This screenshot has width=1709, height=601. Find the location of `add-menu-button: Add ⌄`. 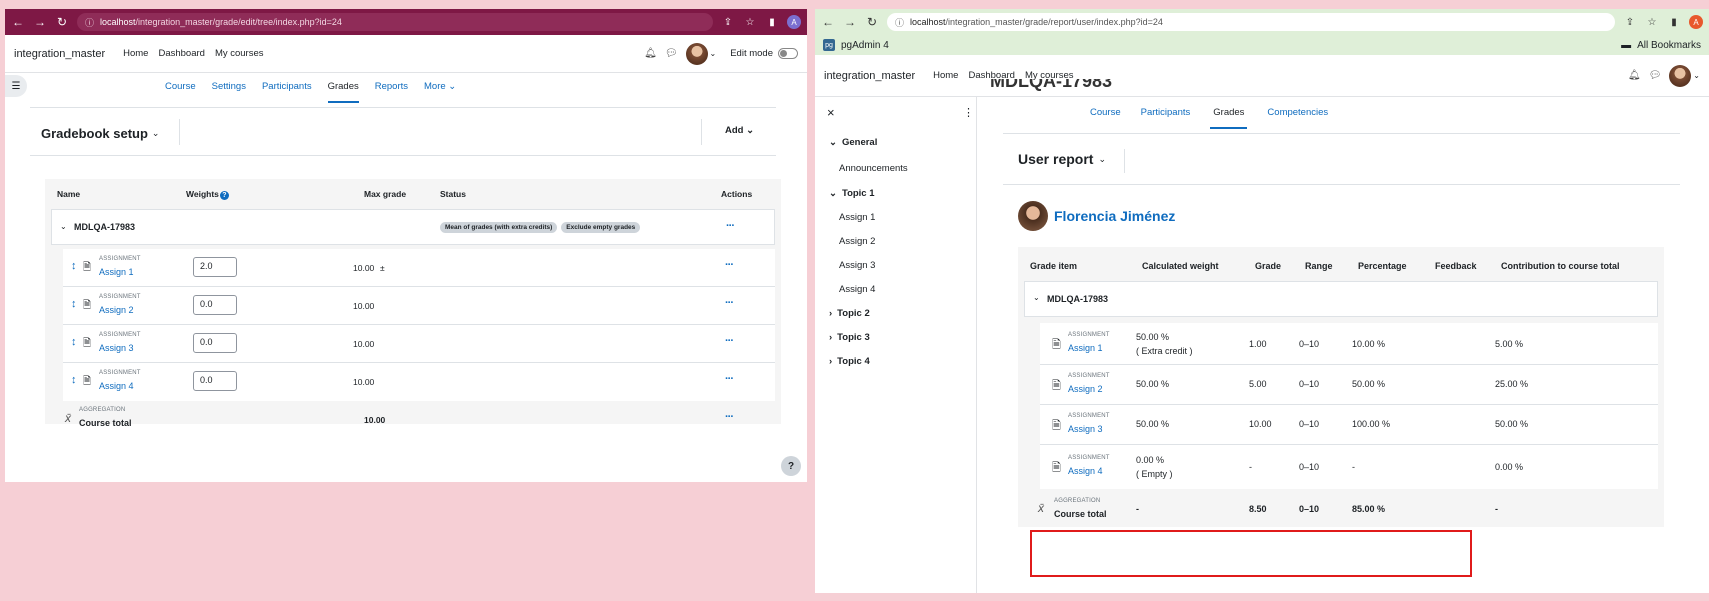

add-menu-button: Add ⌄ is located at coordinates (739, 130).